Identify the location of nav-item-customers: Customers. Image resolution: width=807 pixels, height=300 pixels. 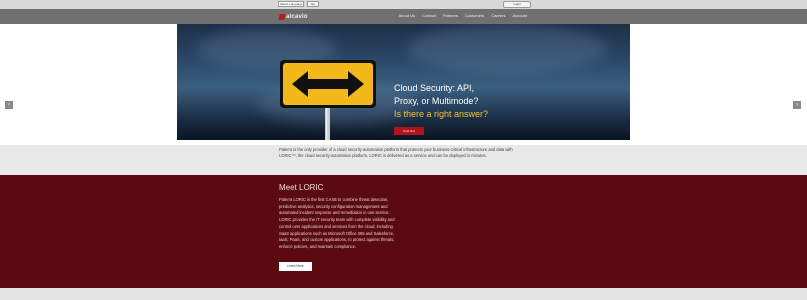
(474, 15).